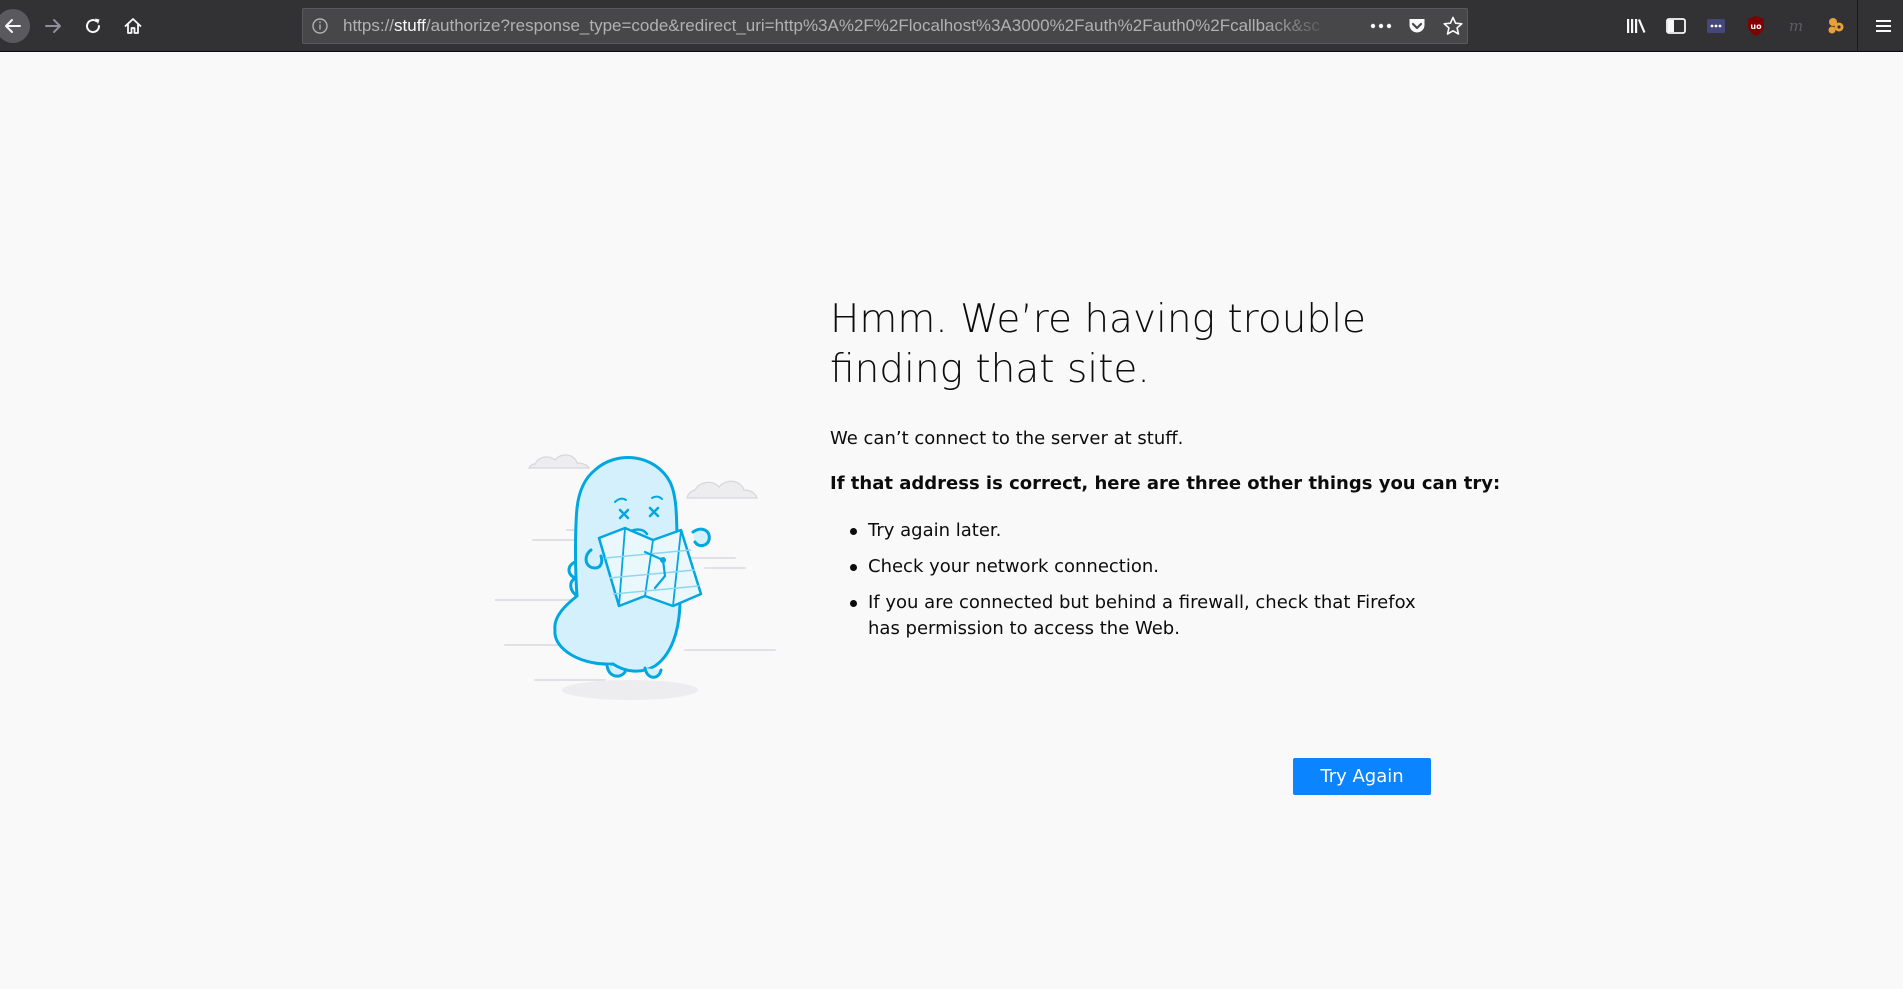 Image resolution: width=1903 pixels, height=989 pixels. I want to click on back-arrow-icon, so click(13, 26).